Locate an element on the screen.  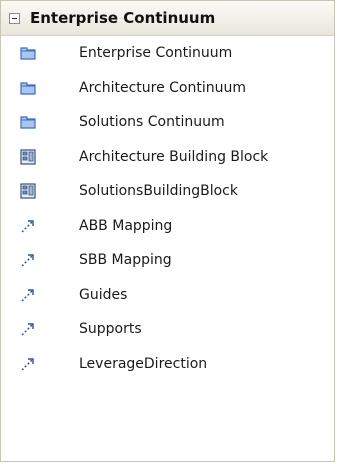
toolbox-item-label: Enterprise Continuum is located at coordinates (156, 53).